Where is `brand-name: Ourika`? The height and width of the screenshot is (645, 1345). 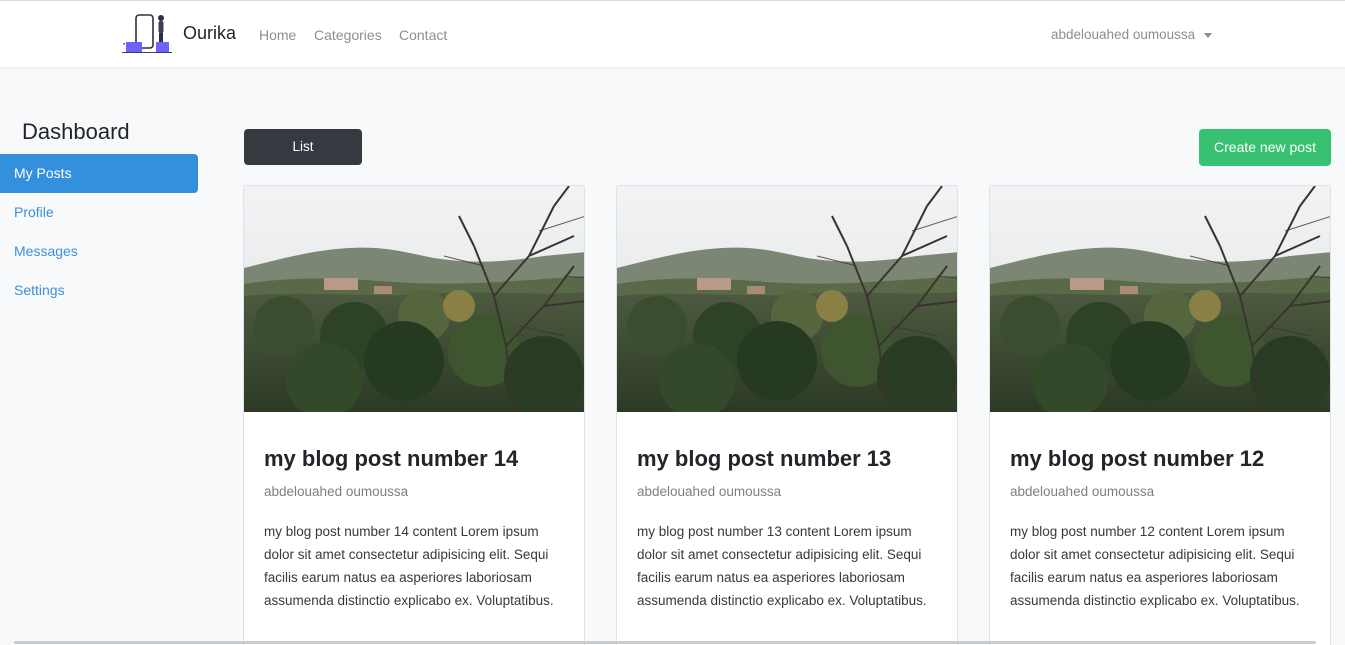
brand-name: Ourika is located at coordinates (209, 33).